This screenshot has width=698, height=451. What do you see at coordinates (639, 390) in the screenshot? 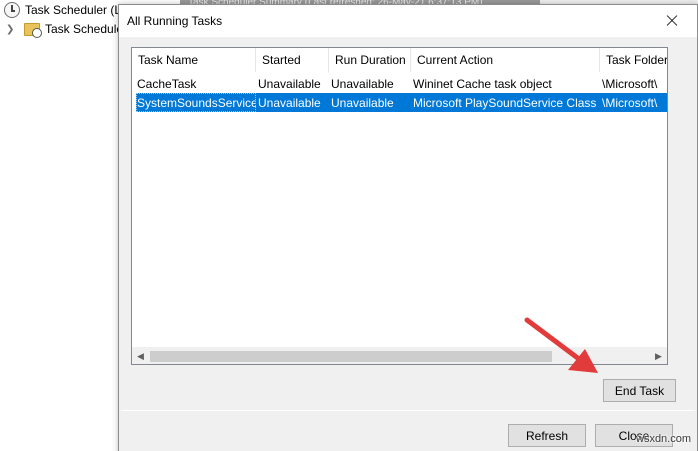
I see `end-task-button: End Task` at bounding box center [639, 390].